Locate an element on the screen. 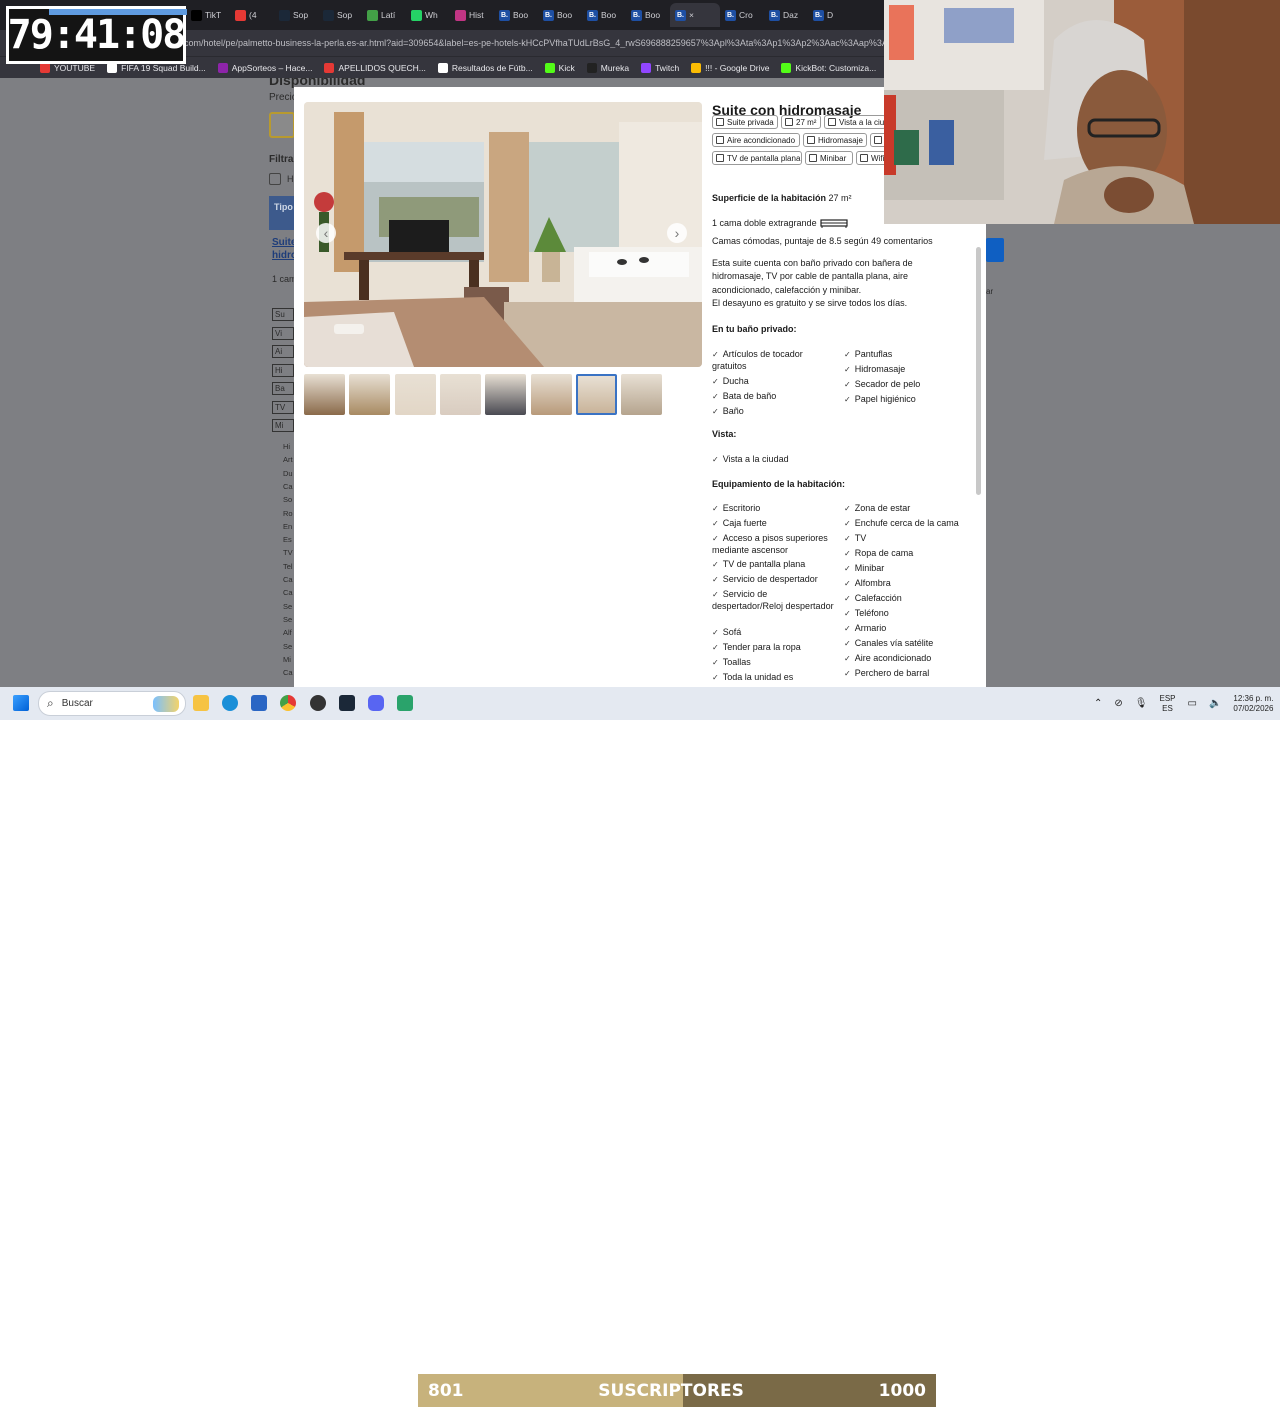 Image resolution: width=1280 pixels, height=1407 pixels. browser-tab: B. Daz is located at coordinates (786, 15).